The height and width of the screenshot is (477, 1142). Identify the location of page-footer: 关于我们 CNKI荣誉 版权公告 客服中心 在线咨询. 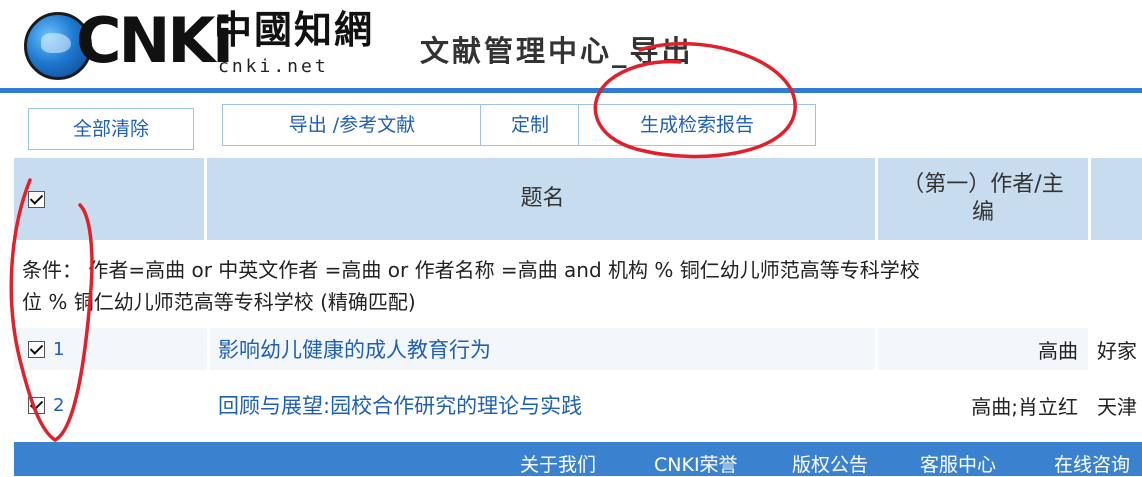
(578, 459).